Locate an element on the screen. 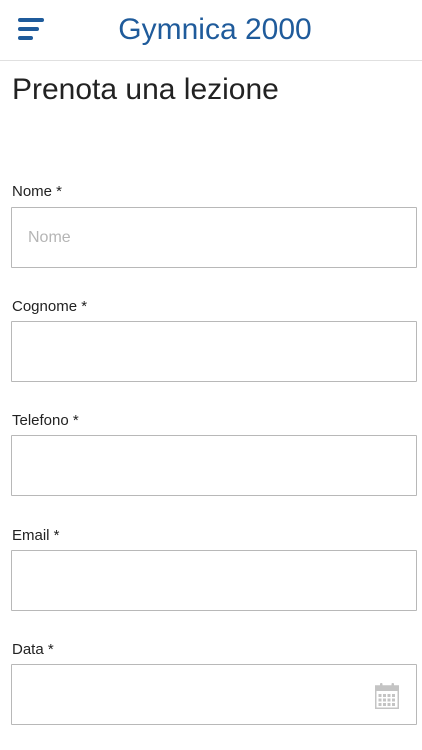 The width and height of the screenshot is (422, 750). nome-input is located at coordinates (214, 237).